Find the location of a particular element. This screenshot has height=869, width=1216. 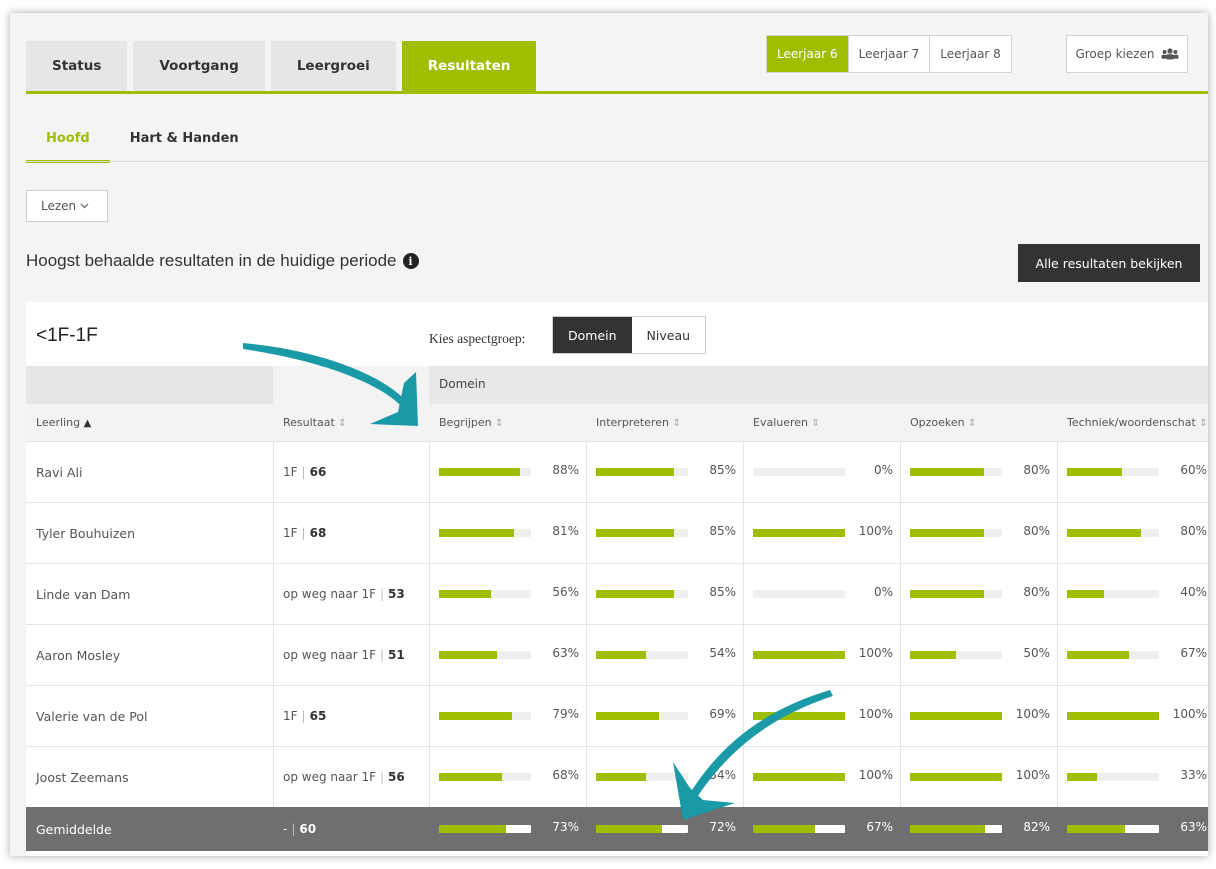

tab-underline is located at coordinates (617, 92).